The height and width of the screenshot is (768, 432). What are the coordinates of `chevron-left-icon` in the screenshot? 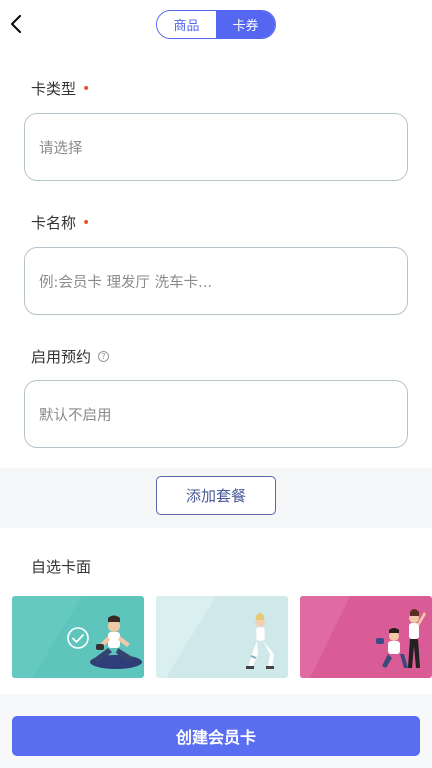 It's located at (16, 24).